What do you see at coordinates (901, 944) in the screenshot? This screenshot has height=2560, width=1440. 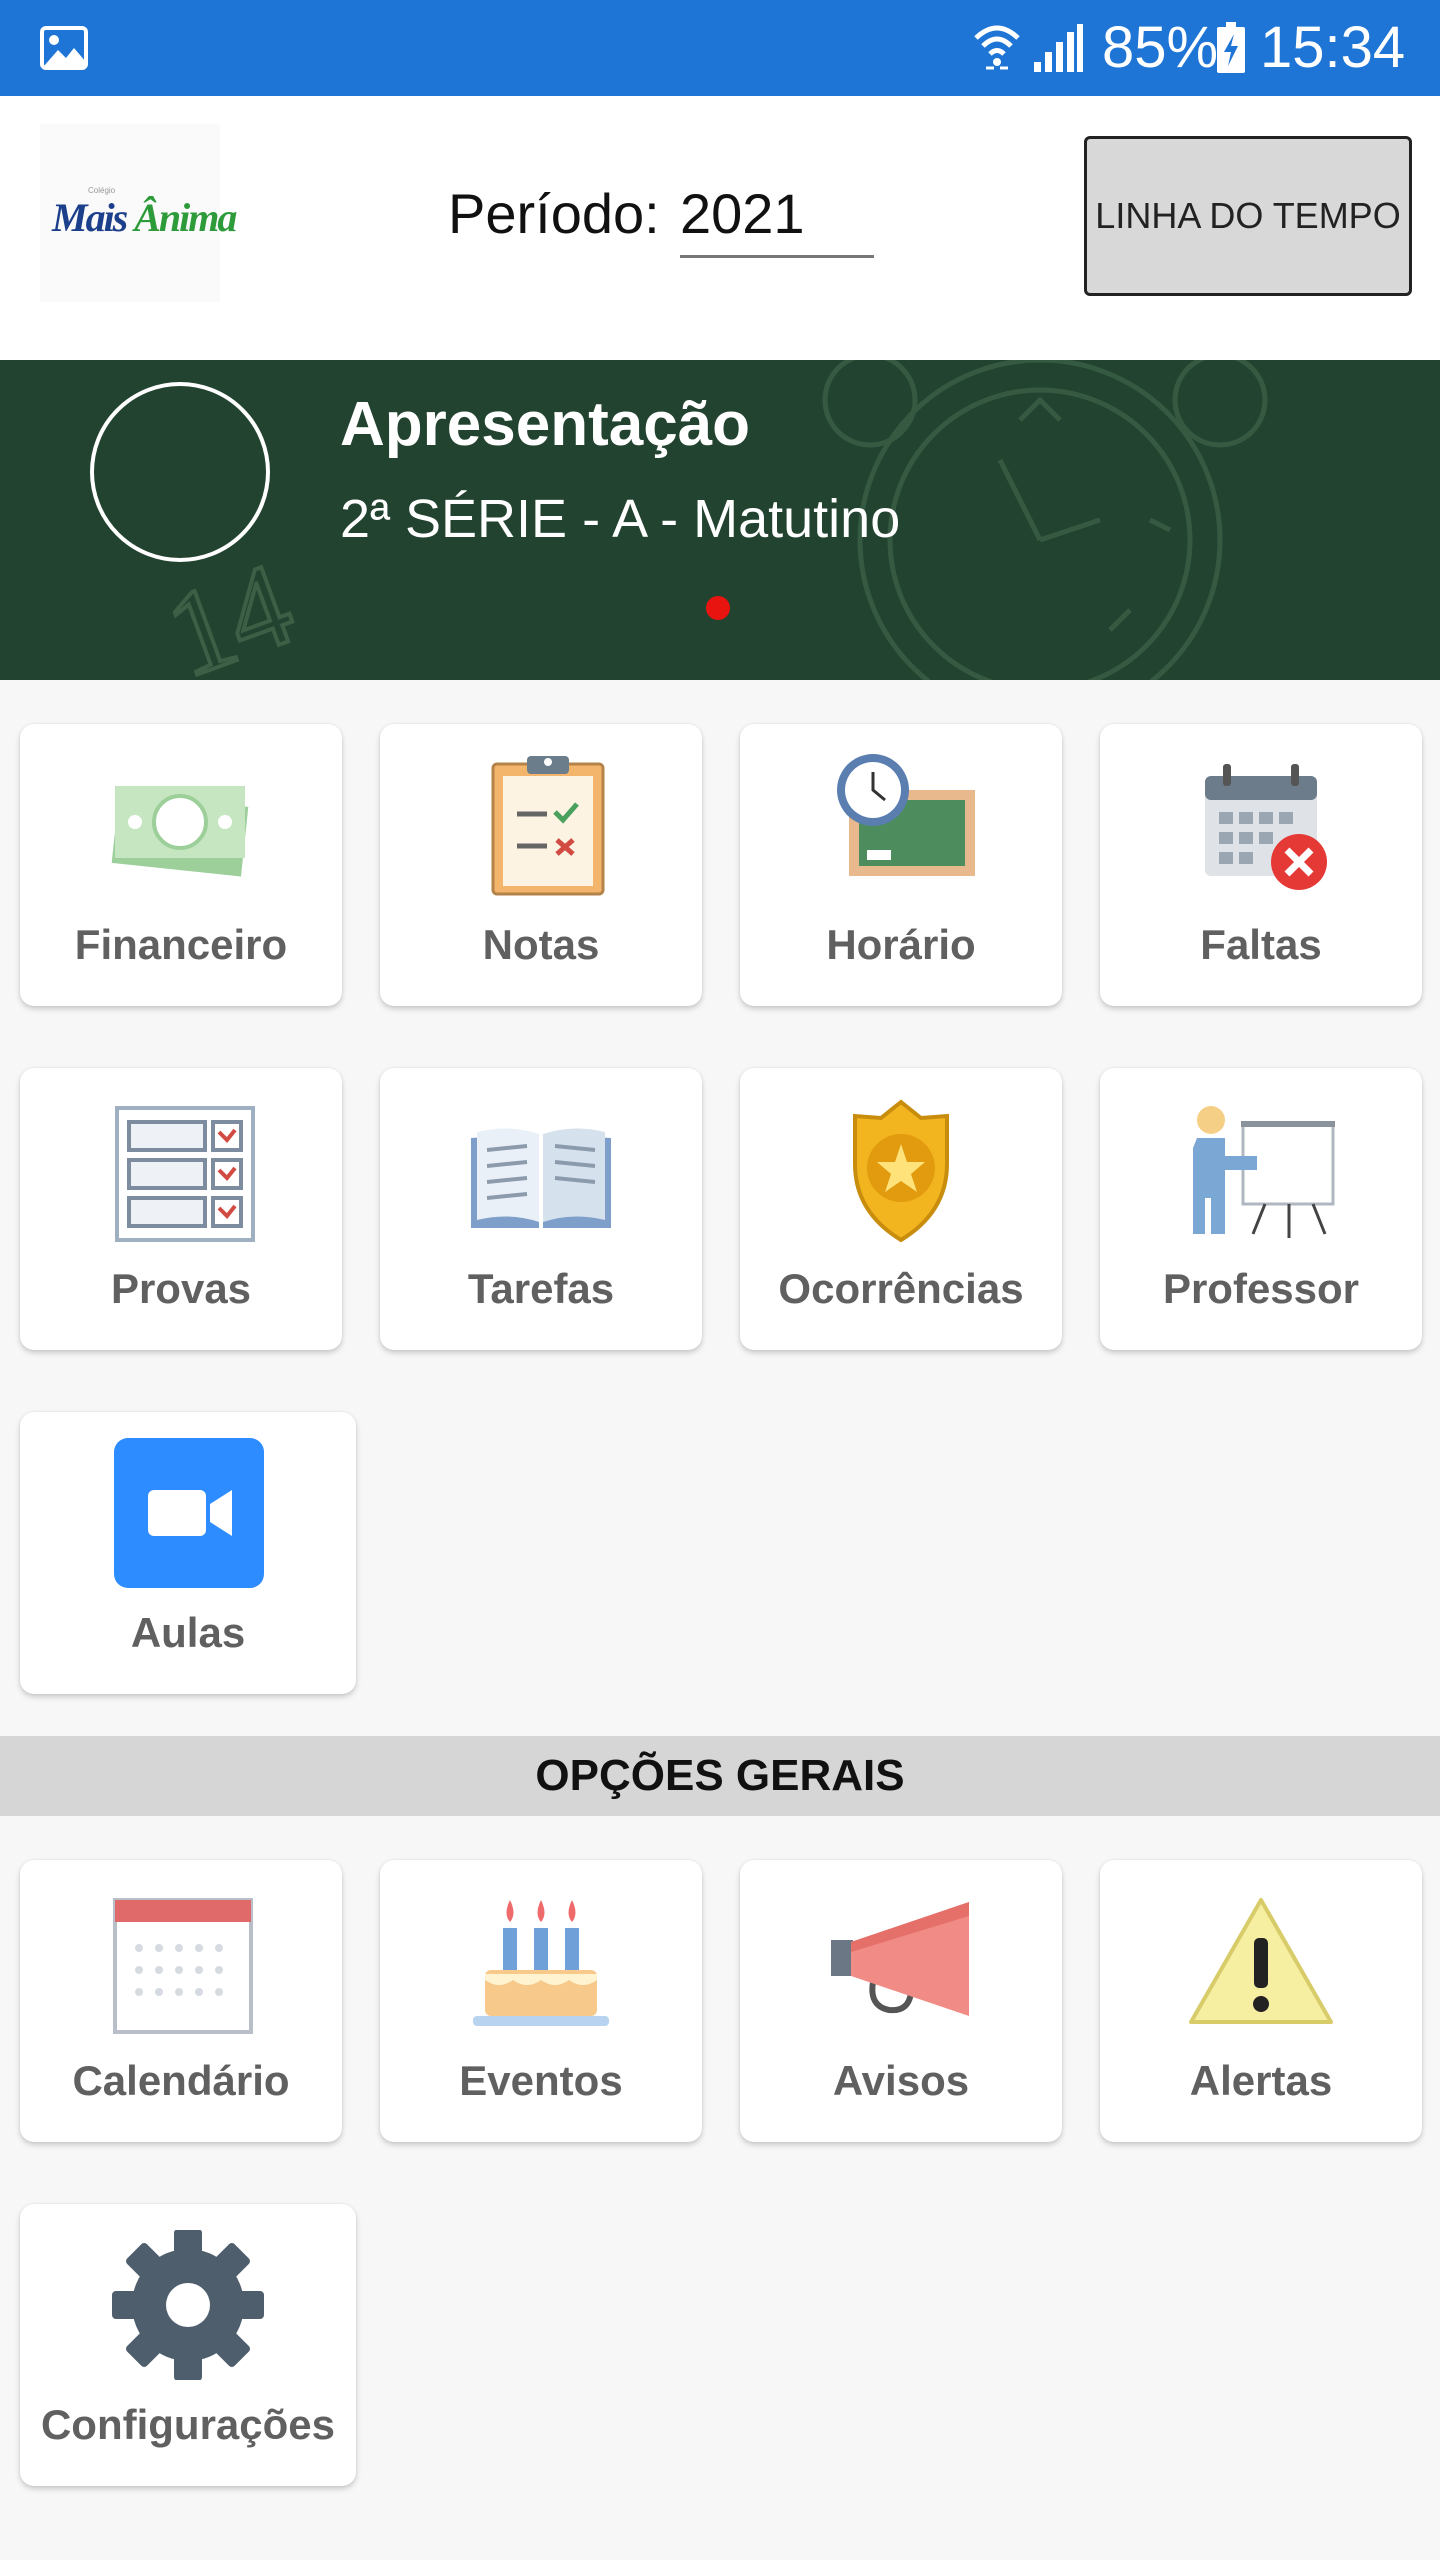 I see `tile-label: Horário` at bounding box center [901, 944].